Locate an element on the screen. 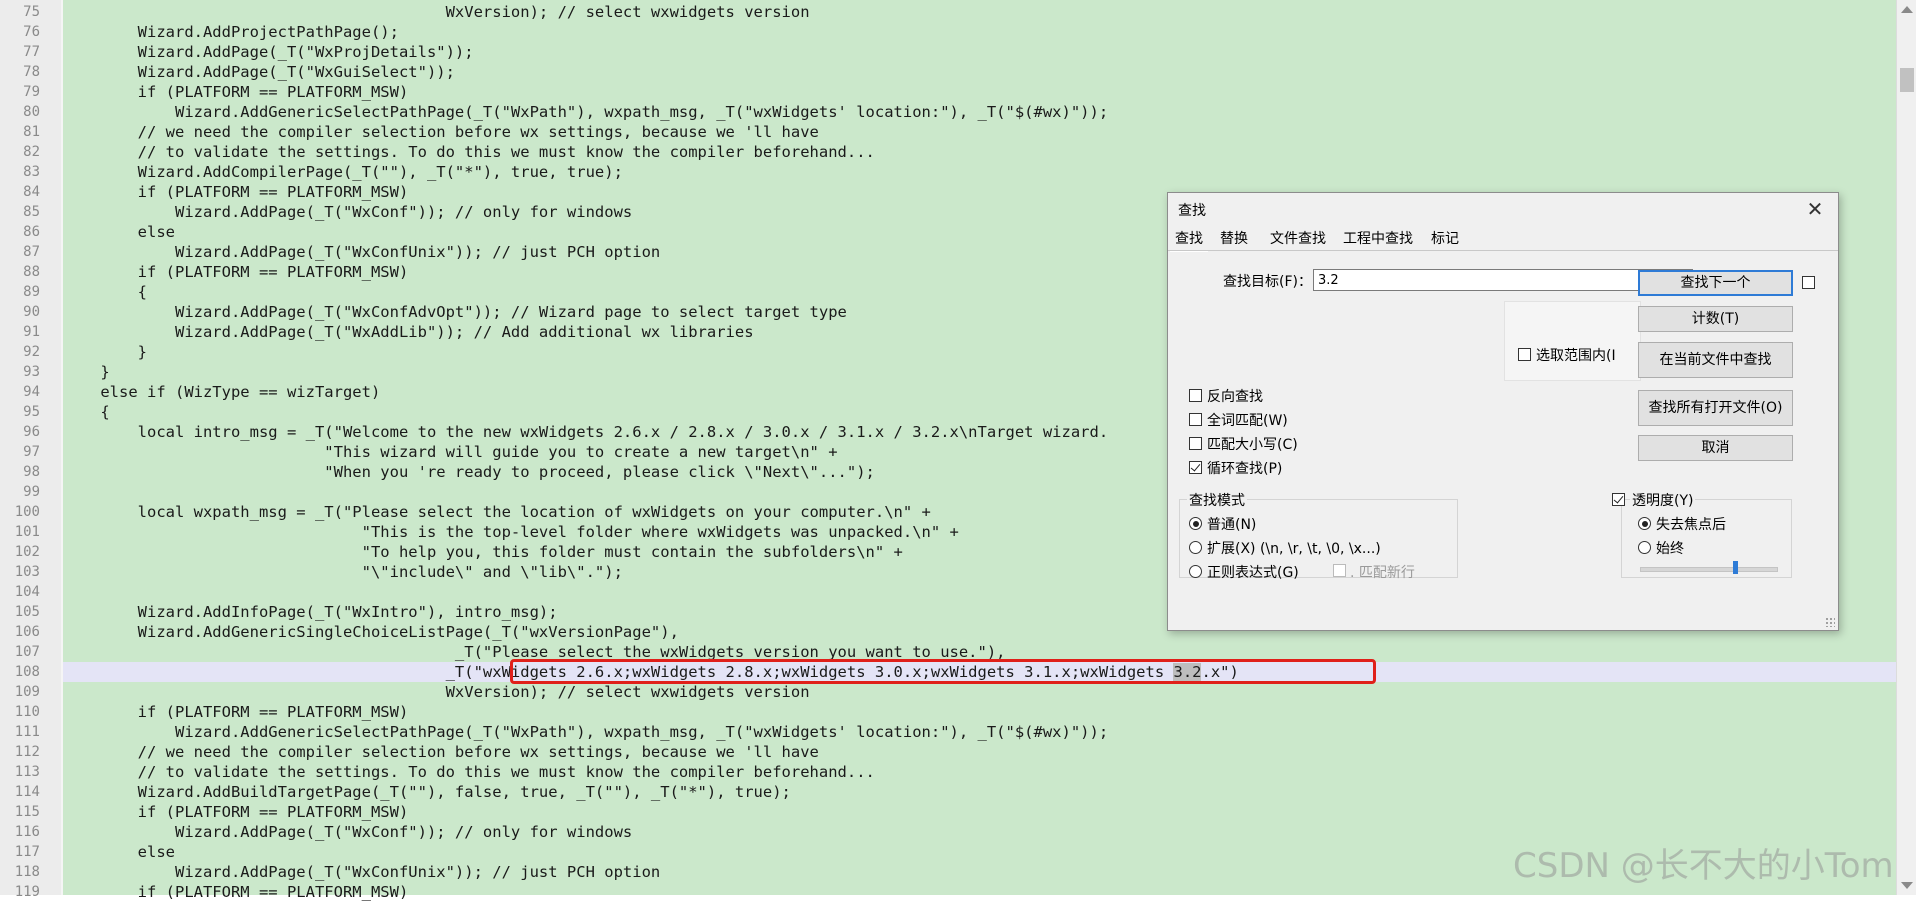 The image size is (1916, 902). mode-regex-radio is located at coordinates (1195, 571).